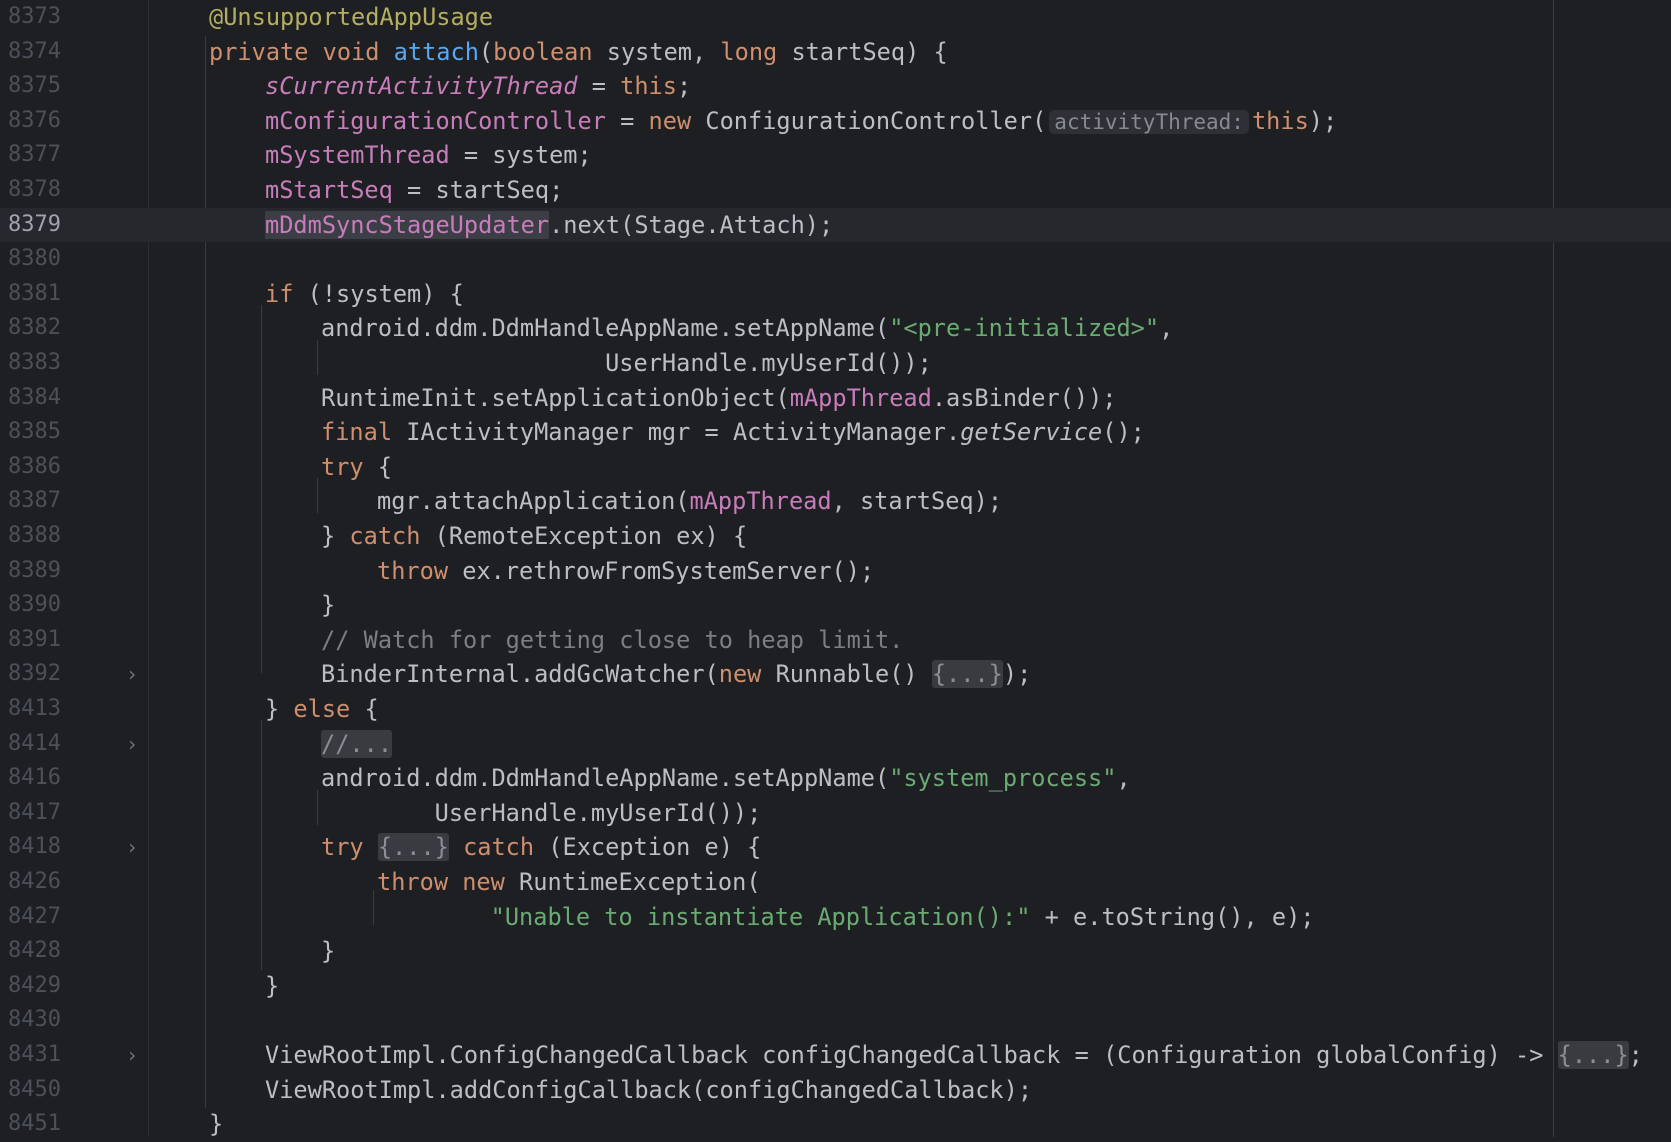 The height and width of the screenshot is (1142, 1671). Describe the element at coordinates (364, 294) in the screenshot. I see `code-text: if (!system) {` at that location.